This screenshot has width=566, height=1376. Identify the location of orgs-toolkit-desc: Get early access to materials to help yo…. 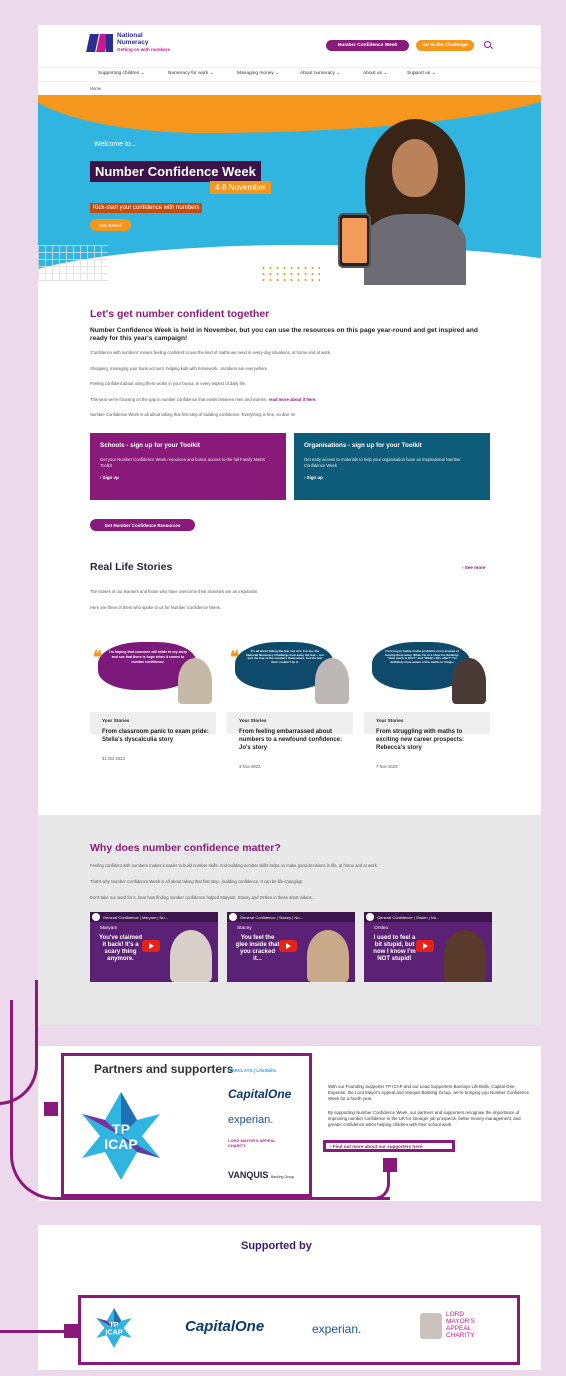
(382, 462).